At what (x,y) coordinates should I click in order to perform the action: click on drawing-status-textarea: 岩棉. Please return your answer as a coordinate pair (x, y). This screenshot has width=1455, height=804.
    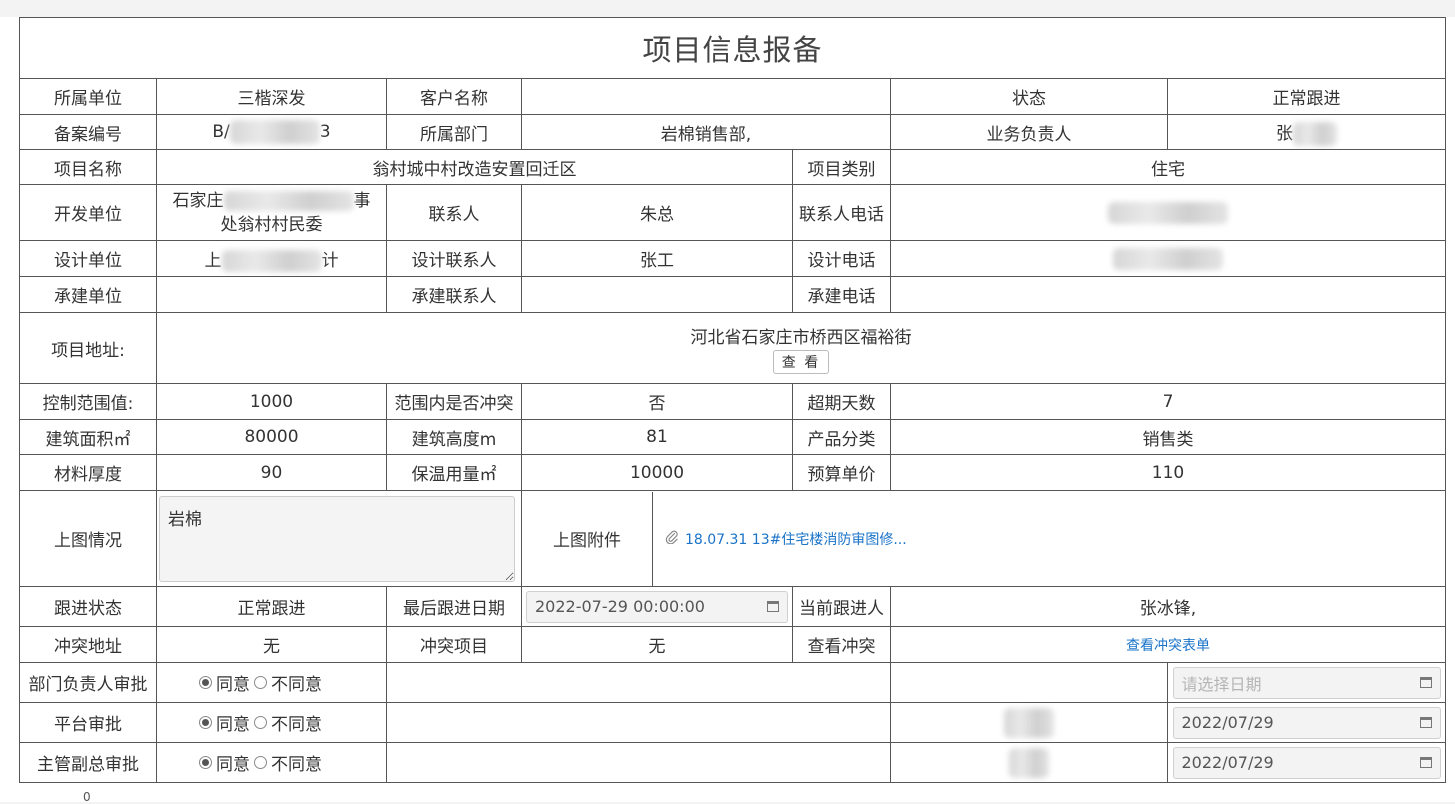
    Looking at the image, I should click on (337, 538).